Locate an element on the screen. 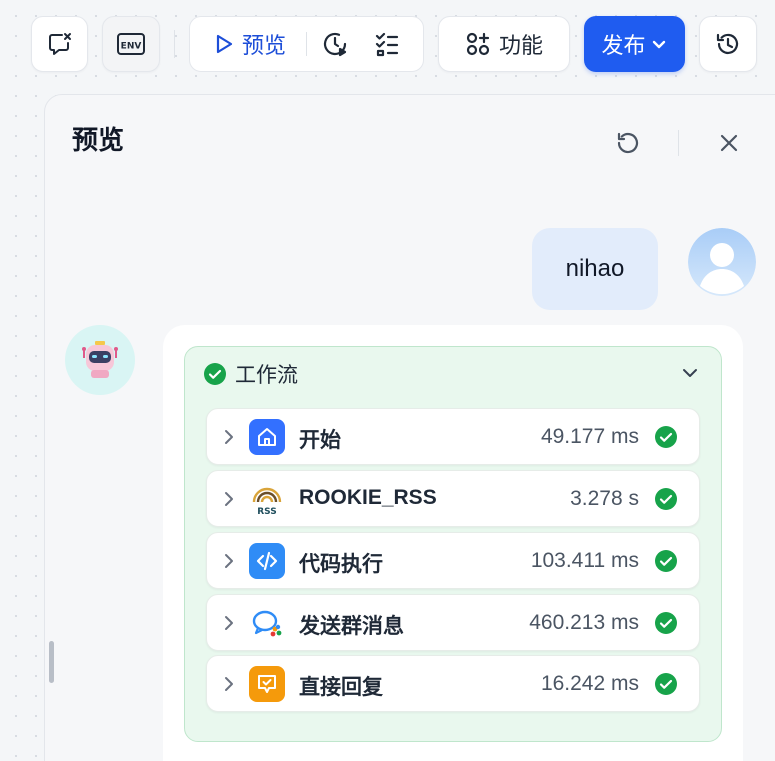  preview-label: 预览 is located at coordinates (264, 45).